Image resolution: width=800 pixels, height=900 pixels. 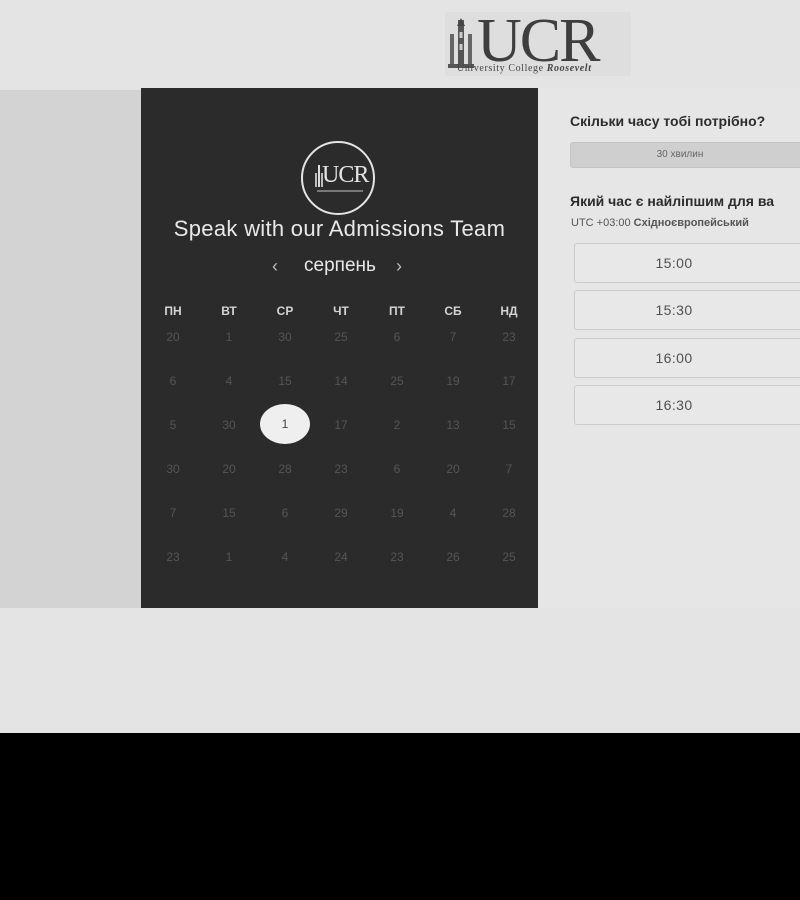 What do you see at coordinates (687, 263) in the screenshot?
I see `time-slot-button: 15:00` at bounding box center [687, 263].